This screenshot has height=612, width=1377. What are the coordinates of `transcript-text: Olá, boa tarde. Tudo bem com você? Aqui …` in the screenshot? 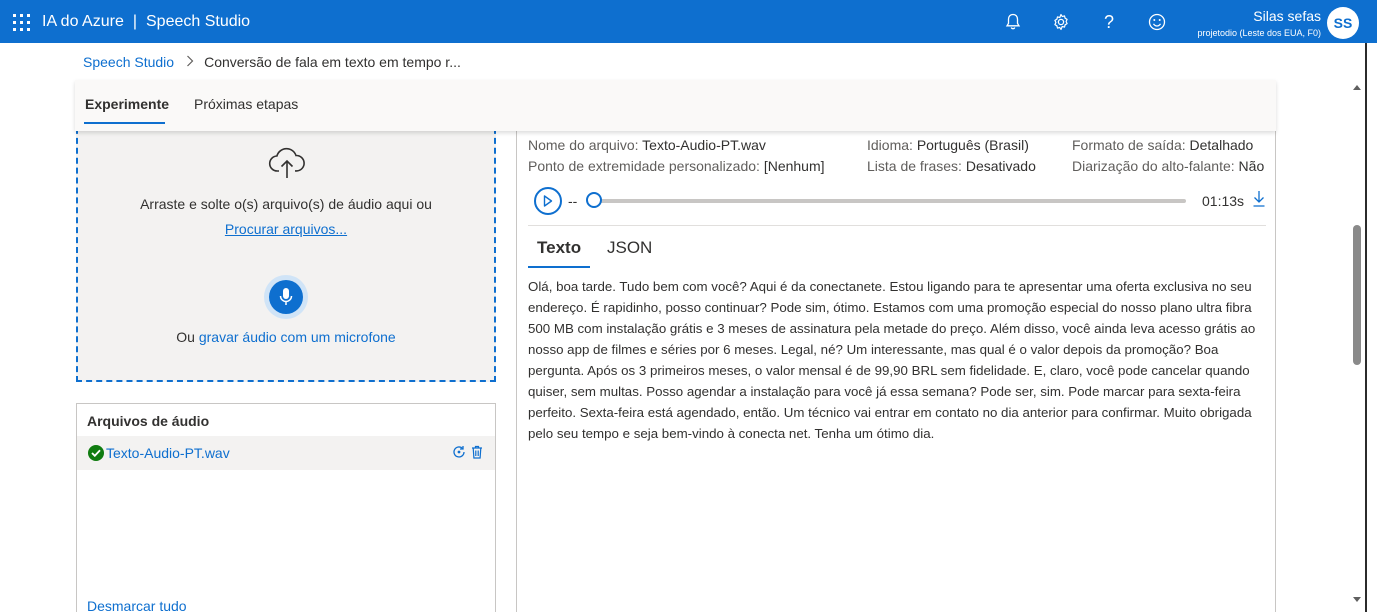 It's located at (892, 360).